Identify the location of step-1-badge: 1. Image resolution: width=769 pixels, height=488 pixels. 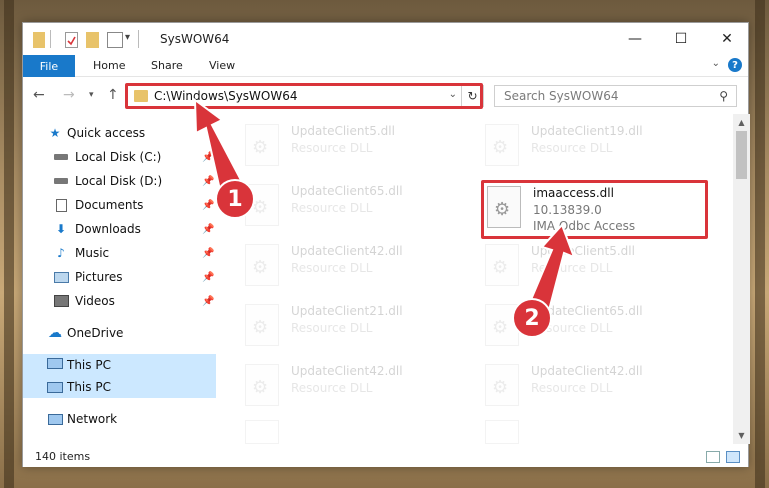
(235, 199).